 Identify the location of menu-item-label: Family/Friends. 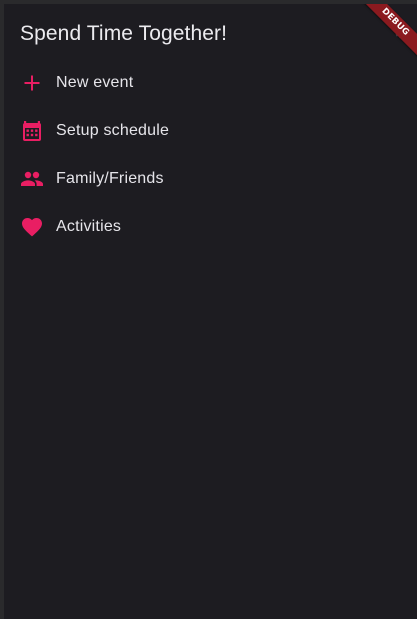
(110, 178).